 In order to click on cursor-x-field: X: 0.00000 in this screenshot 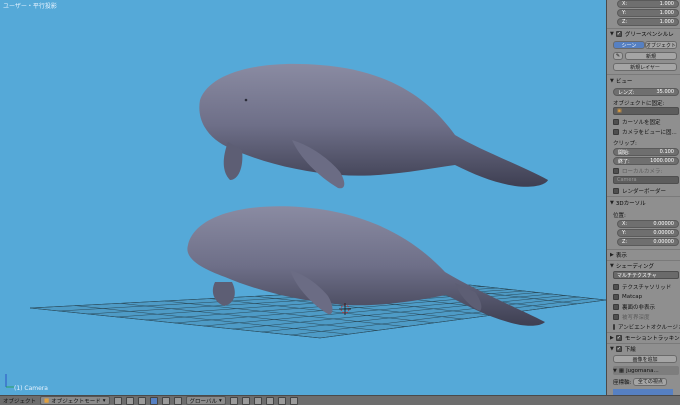, I will do `click(648, 224)`.